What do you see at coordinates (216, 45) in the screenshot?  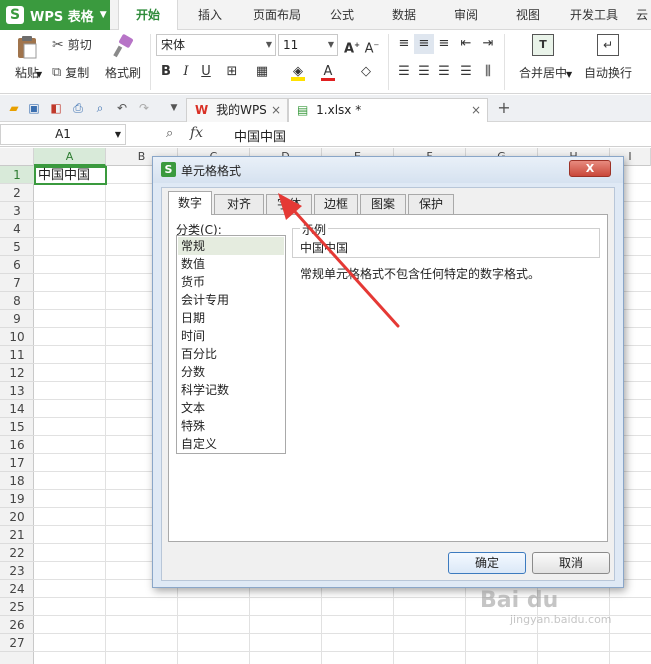 I see `font-name-select: 宋体 ▼` at bounding box center [216, 45].